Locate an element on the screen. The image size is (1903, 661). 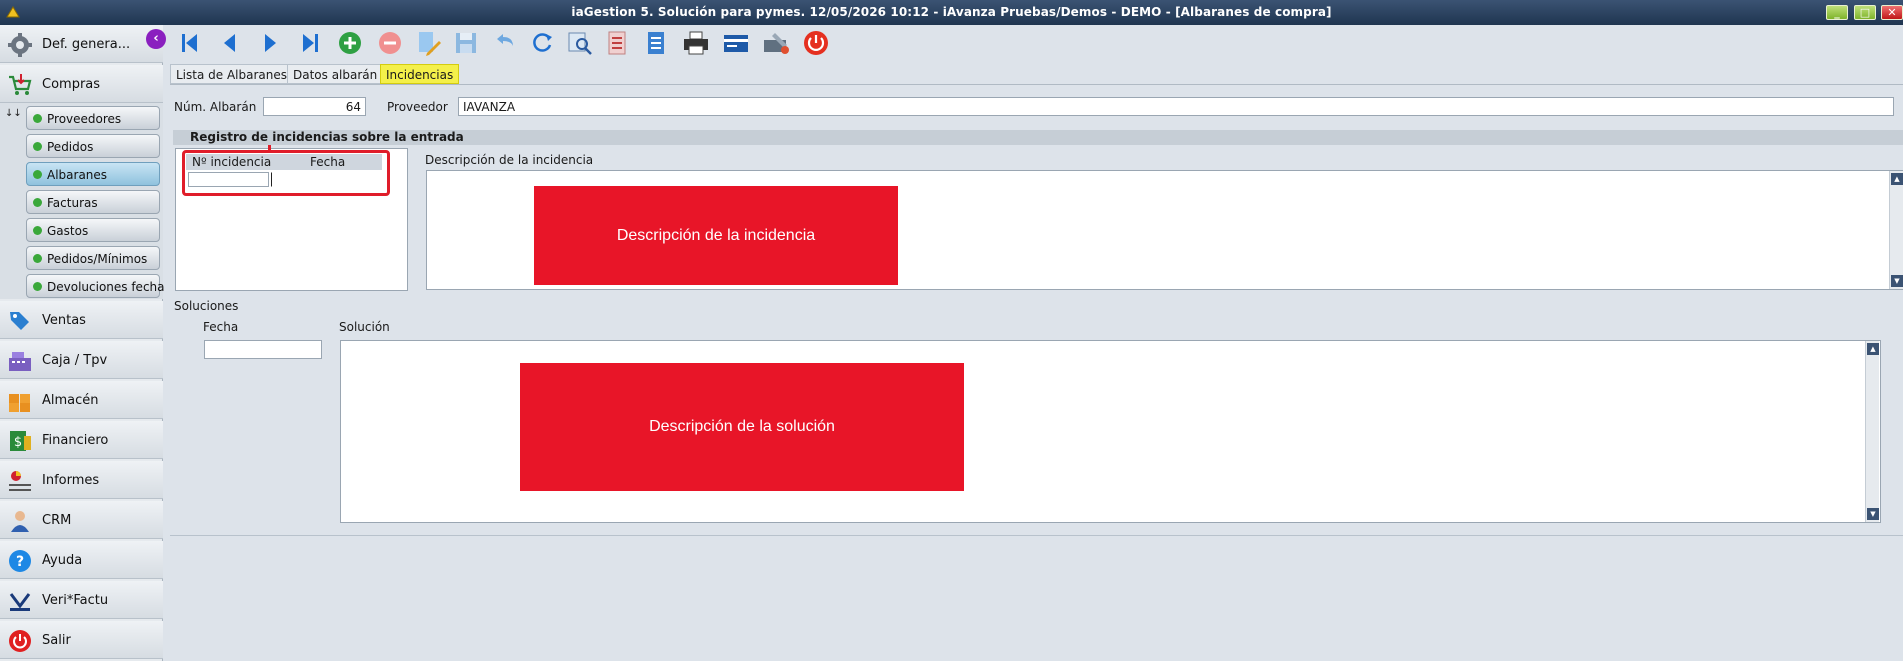
sidebar-item-ventas: Ventas is located at coordinates (81, 320).